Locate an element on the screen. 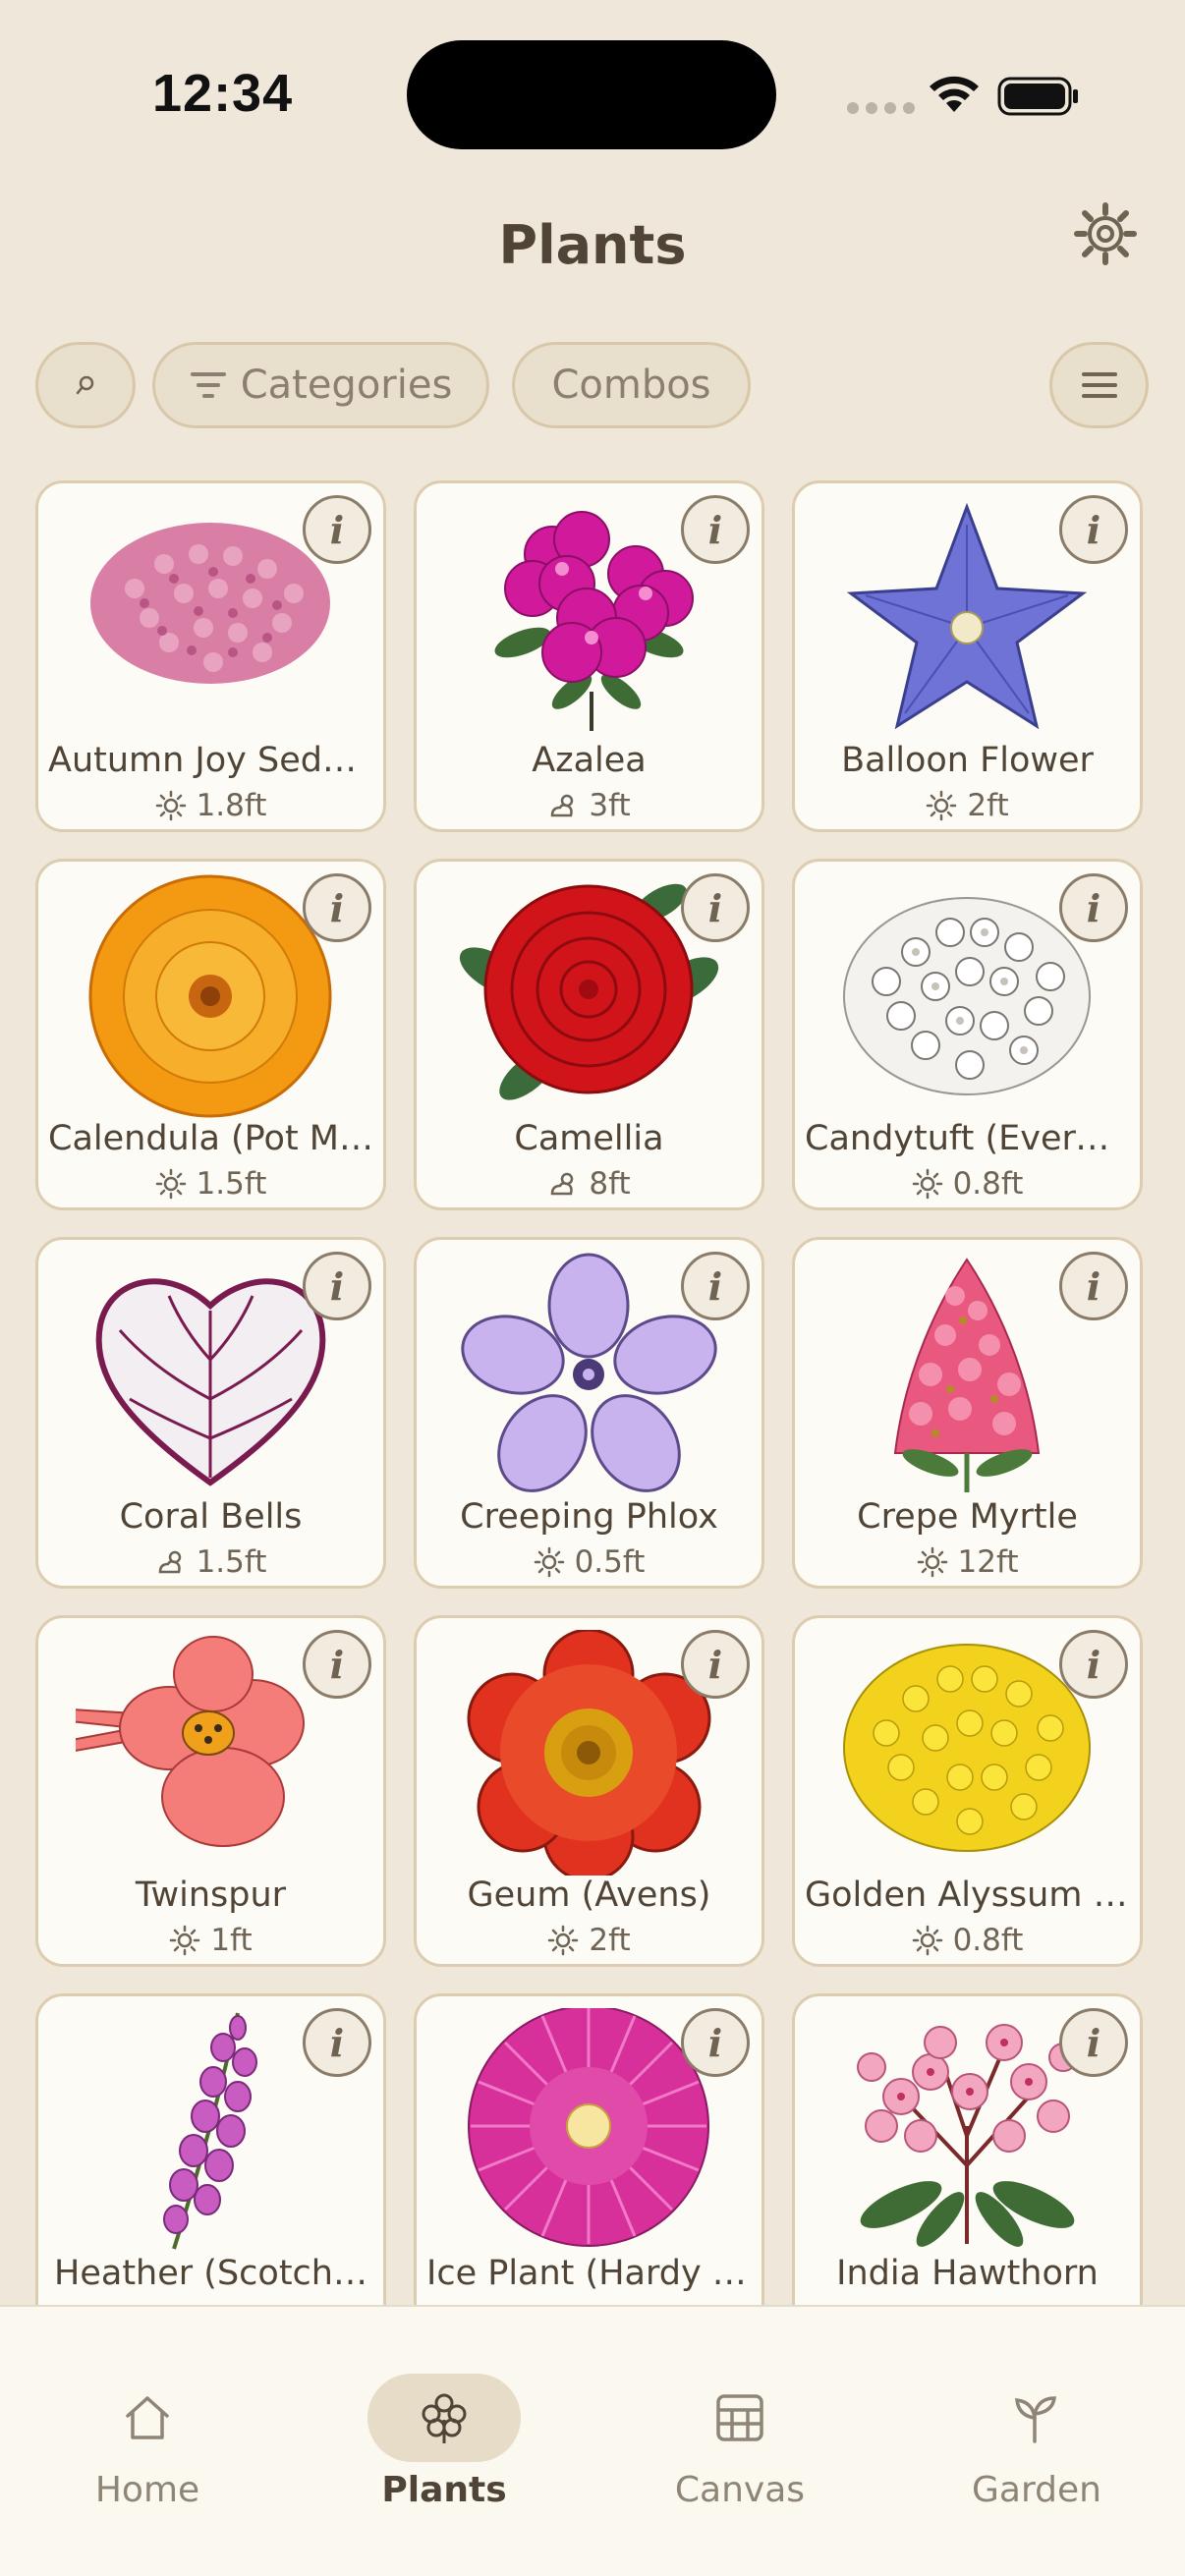  sprout-icon-wrap is located at coordinates (1037, 2418).